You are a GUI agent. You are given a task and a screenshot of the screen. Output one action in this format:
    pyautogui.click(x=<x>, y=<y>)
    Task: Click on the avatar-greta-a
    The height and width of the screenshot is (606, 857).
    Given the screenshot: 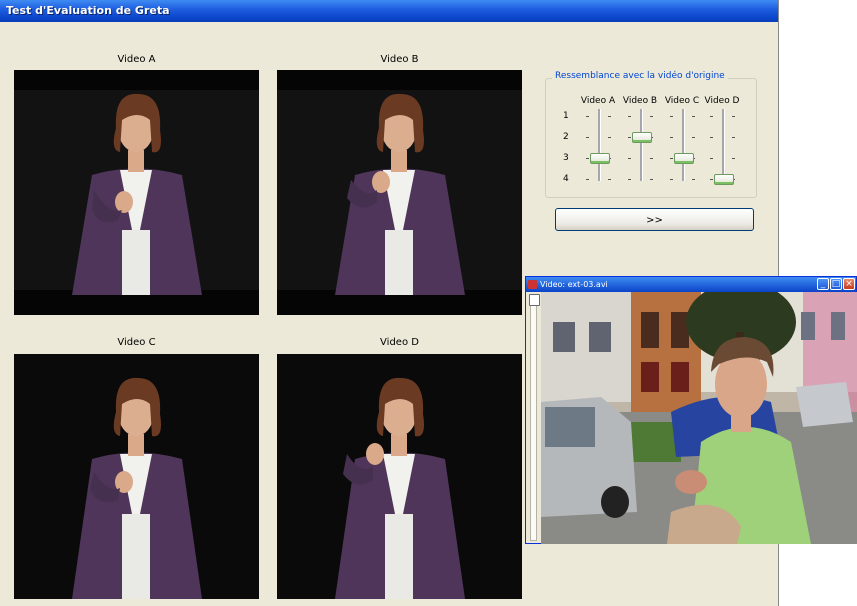 What is the action you would take?
    pyautogui.click(x=136, y=192)
    